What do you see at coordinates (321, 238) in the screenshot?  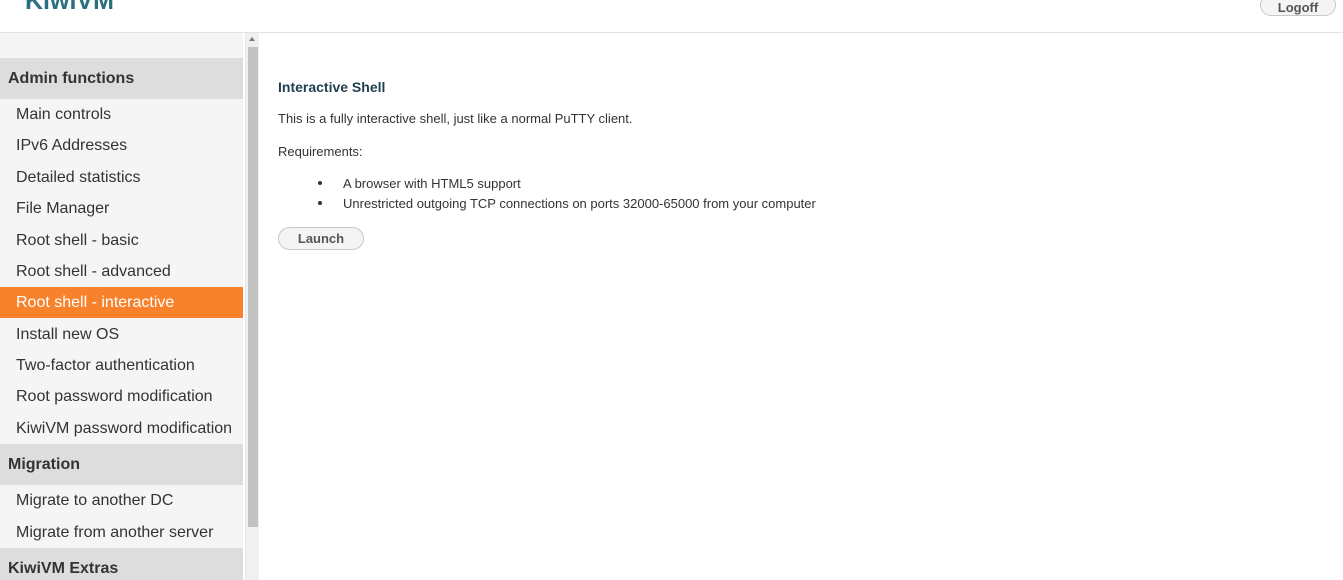 I see `launch-button: Launch` at bounding box center [321, 238].